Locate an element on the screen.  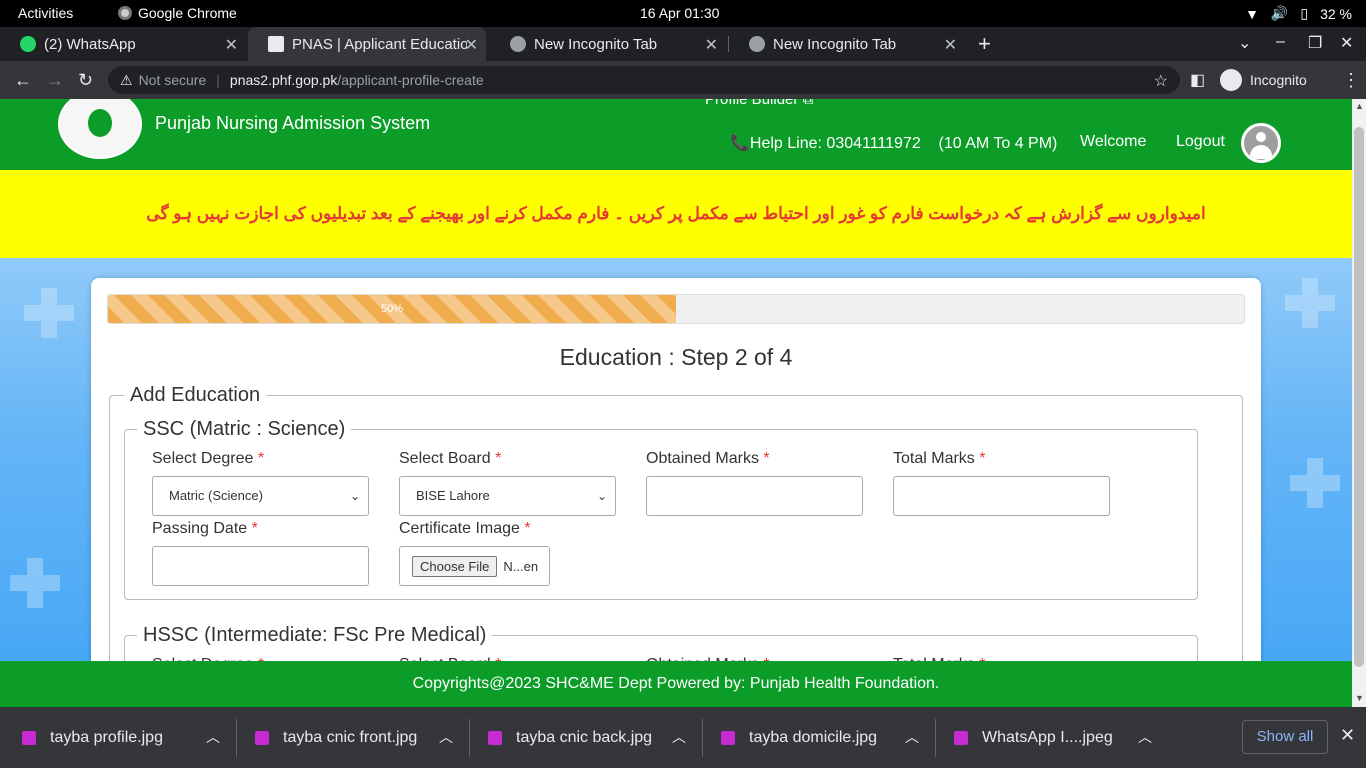
side-panel-icon: ◧ is located at coordinates (1197, 80).